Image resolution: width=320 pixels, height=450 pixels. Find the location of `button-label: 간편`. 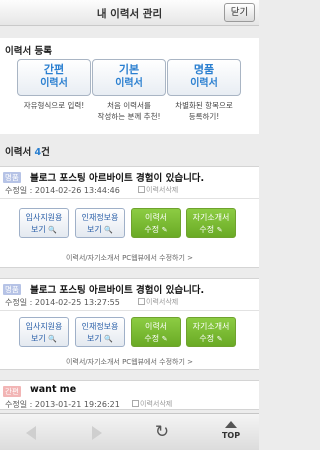

button-label: 간편 is located at coordinates (54, 69).